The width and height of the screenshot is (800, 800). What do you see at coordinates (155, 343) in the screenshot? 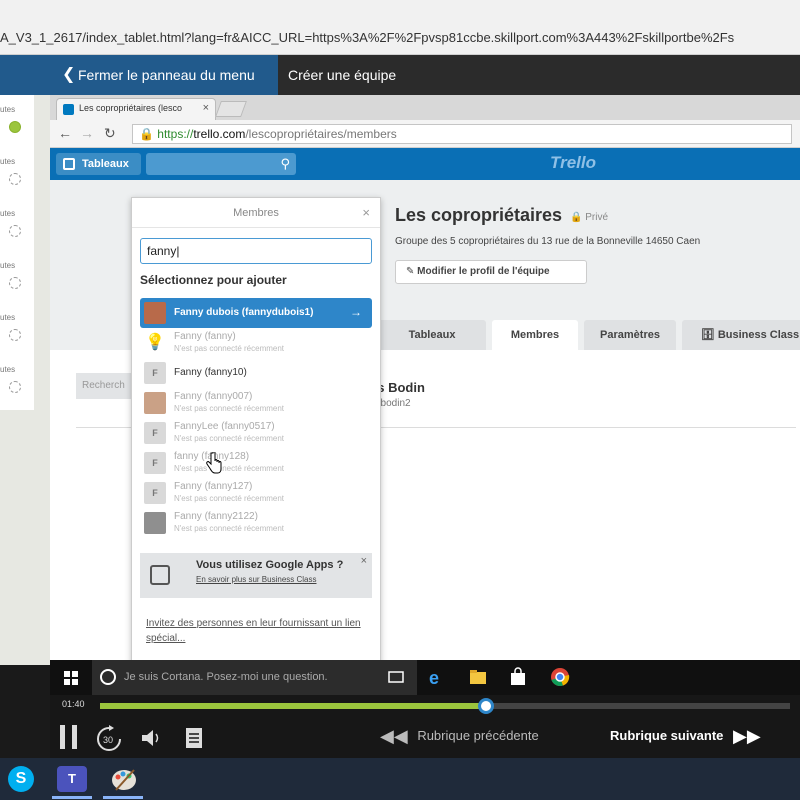
I see `avatar: 💡` at bounding box center [155, 343].